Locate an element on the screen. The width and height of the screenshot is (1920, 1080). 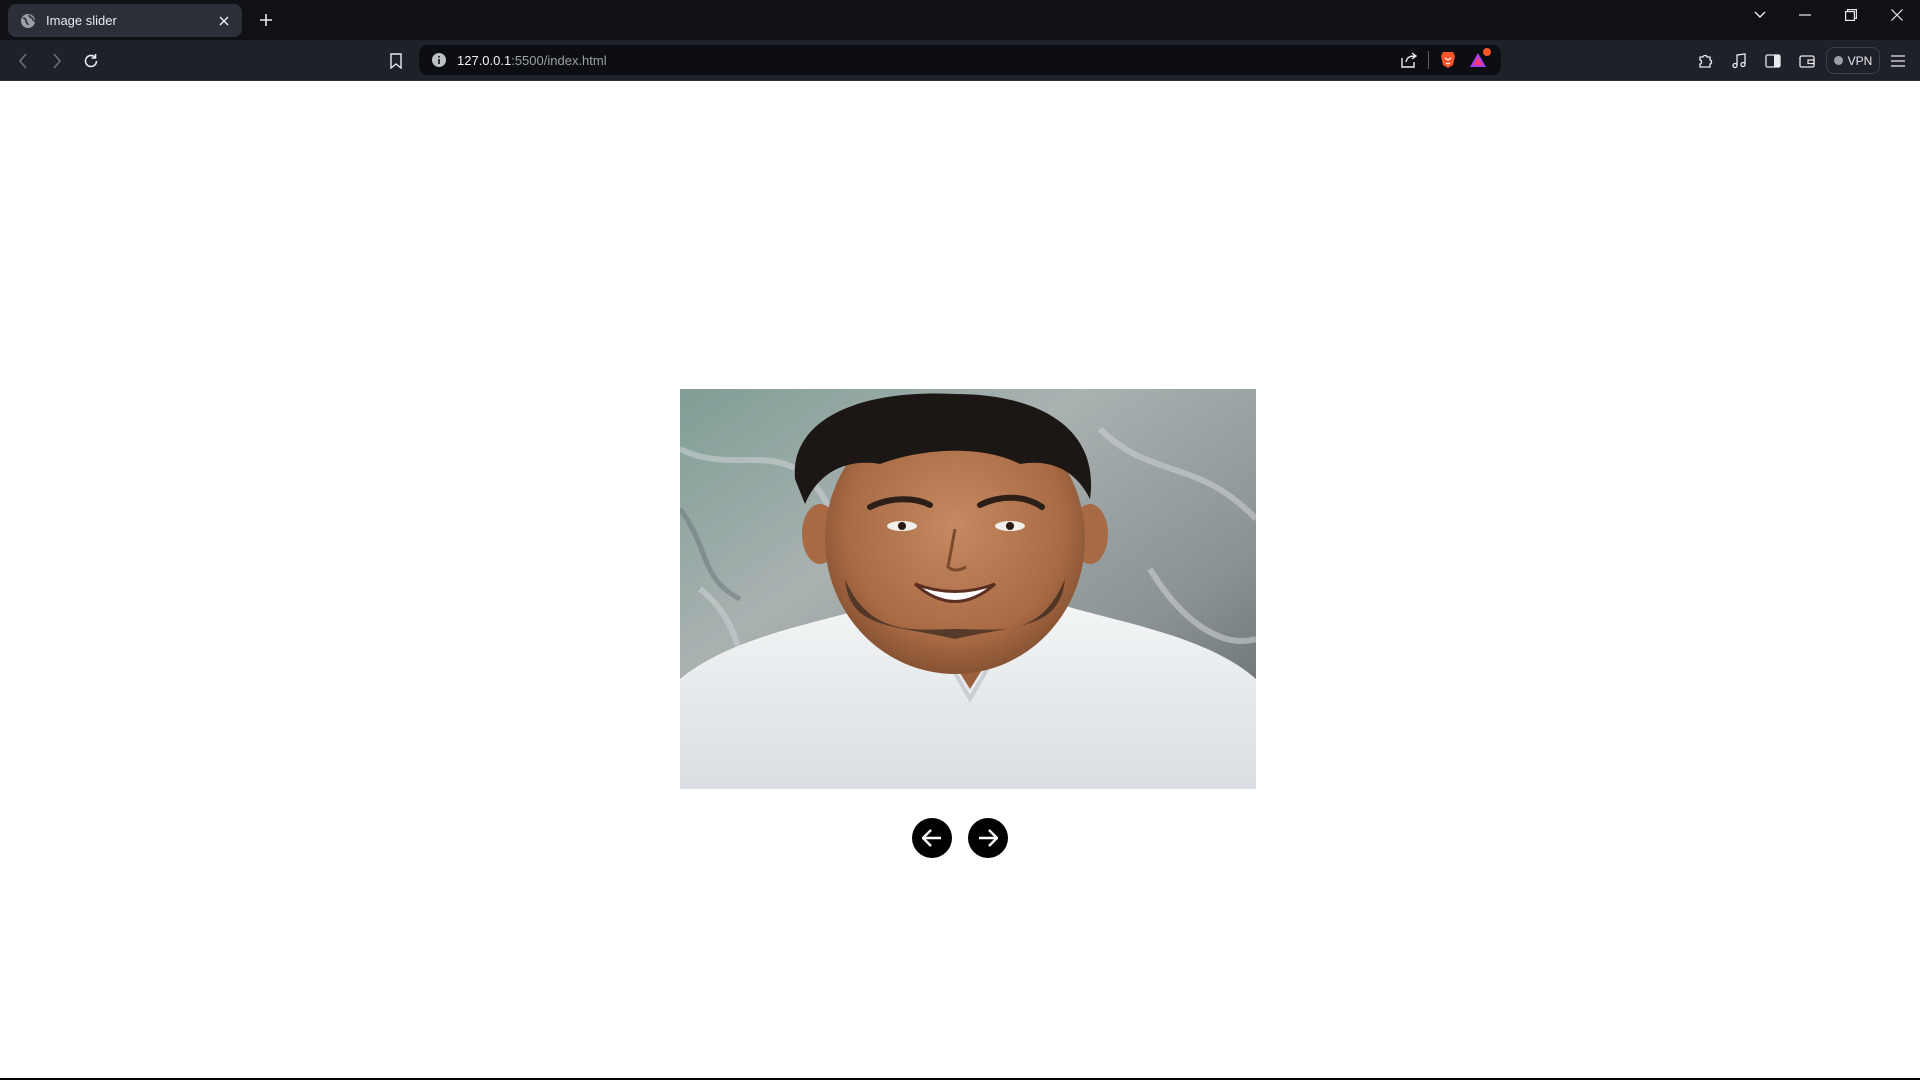
slider-image is located at coordinates (968, 589).